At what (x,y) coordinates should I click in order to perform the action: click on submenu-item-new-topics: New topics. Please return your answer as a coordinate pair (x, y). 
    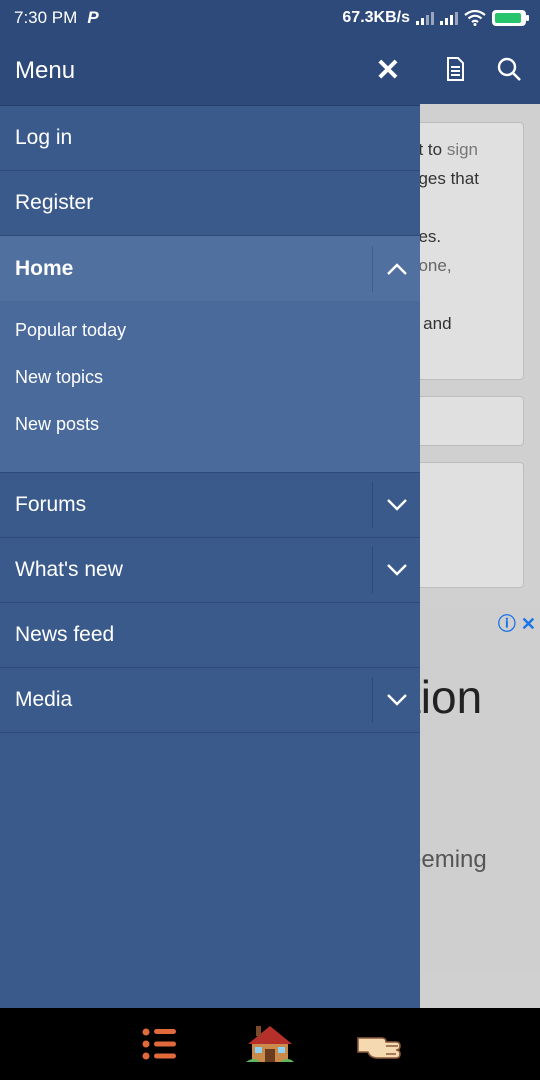
    Looking at the image, I should click on (210, 377).